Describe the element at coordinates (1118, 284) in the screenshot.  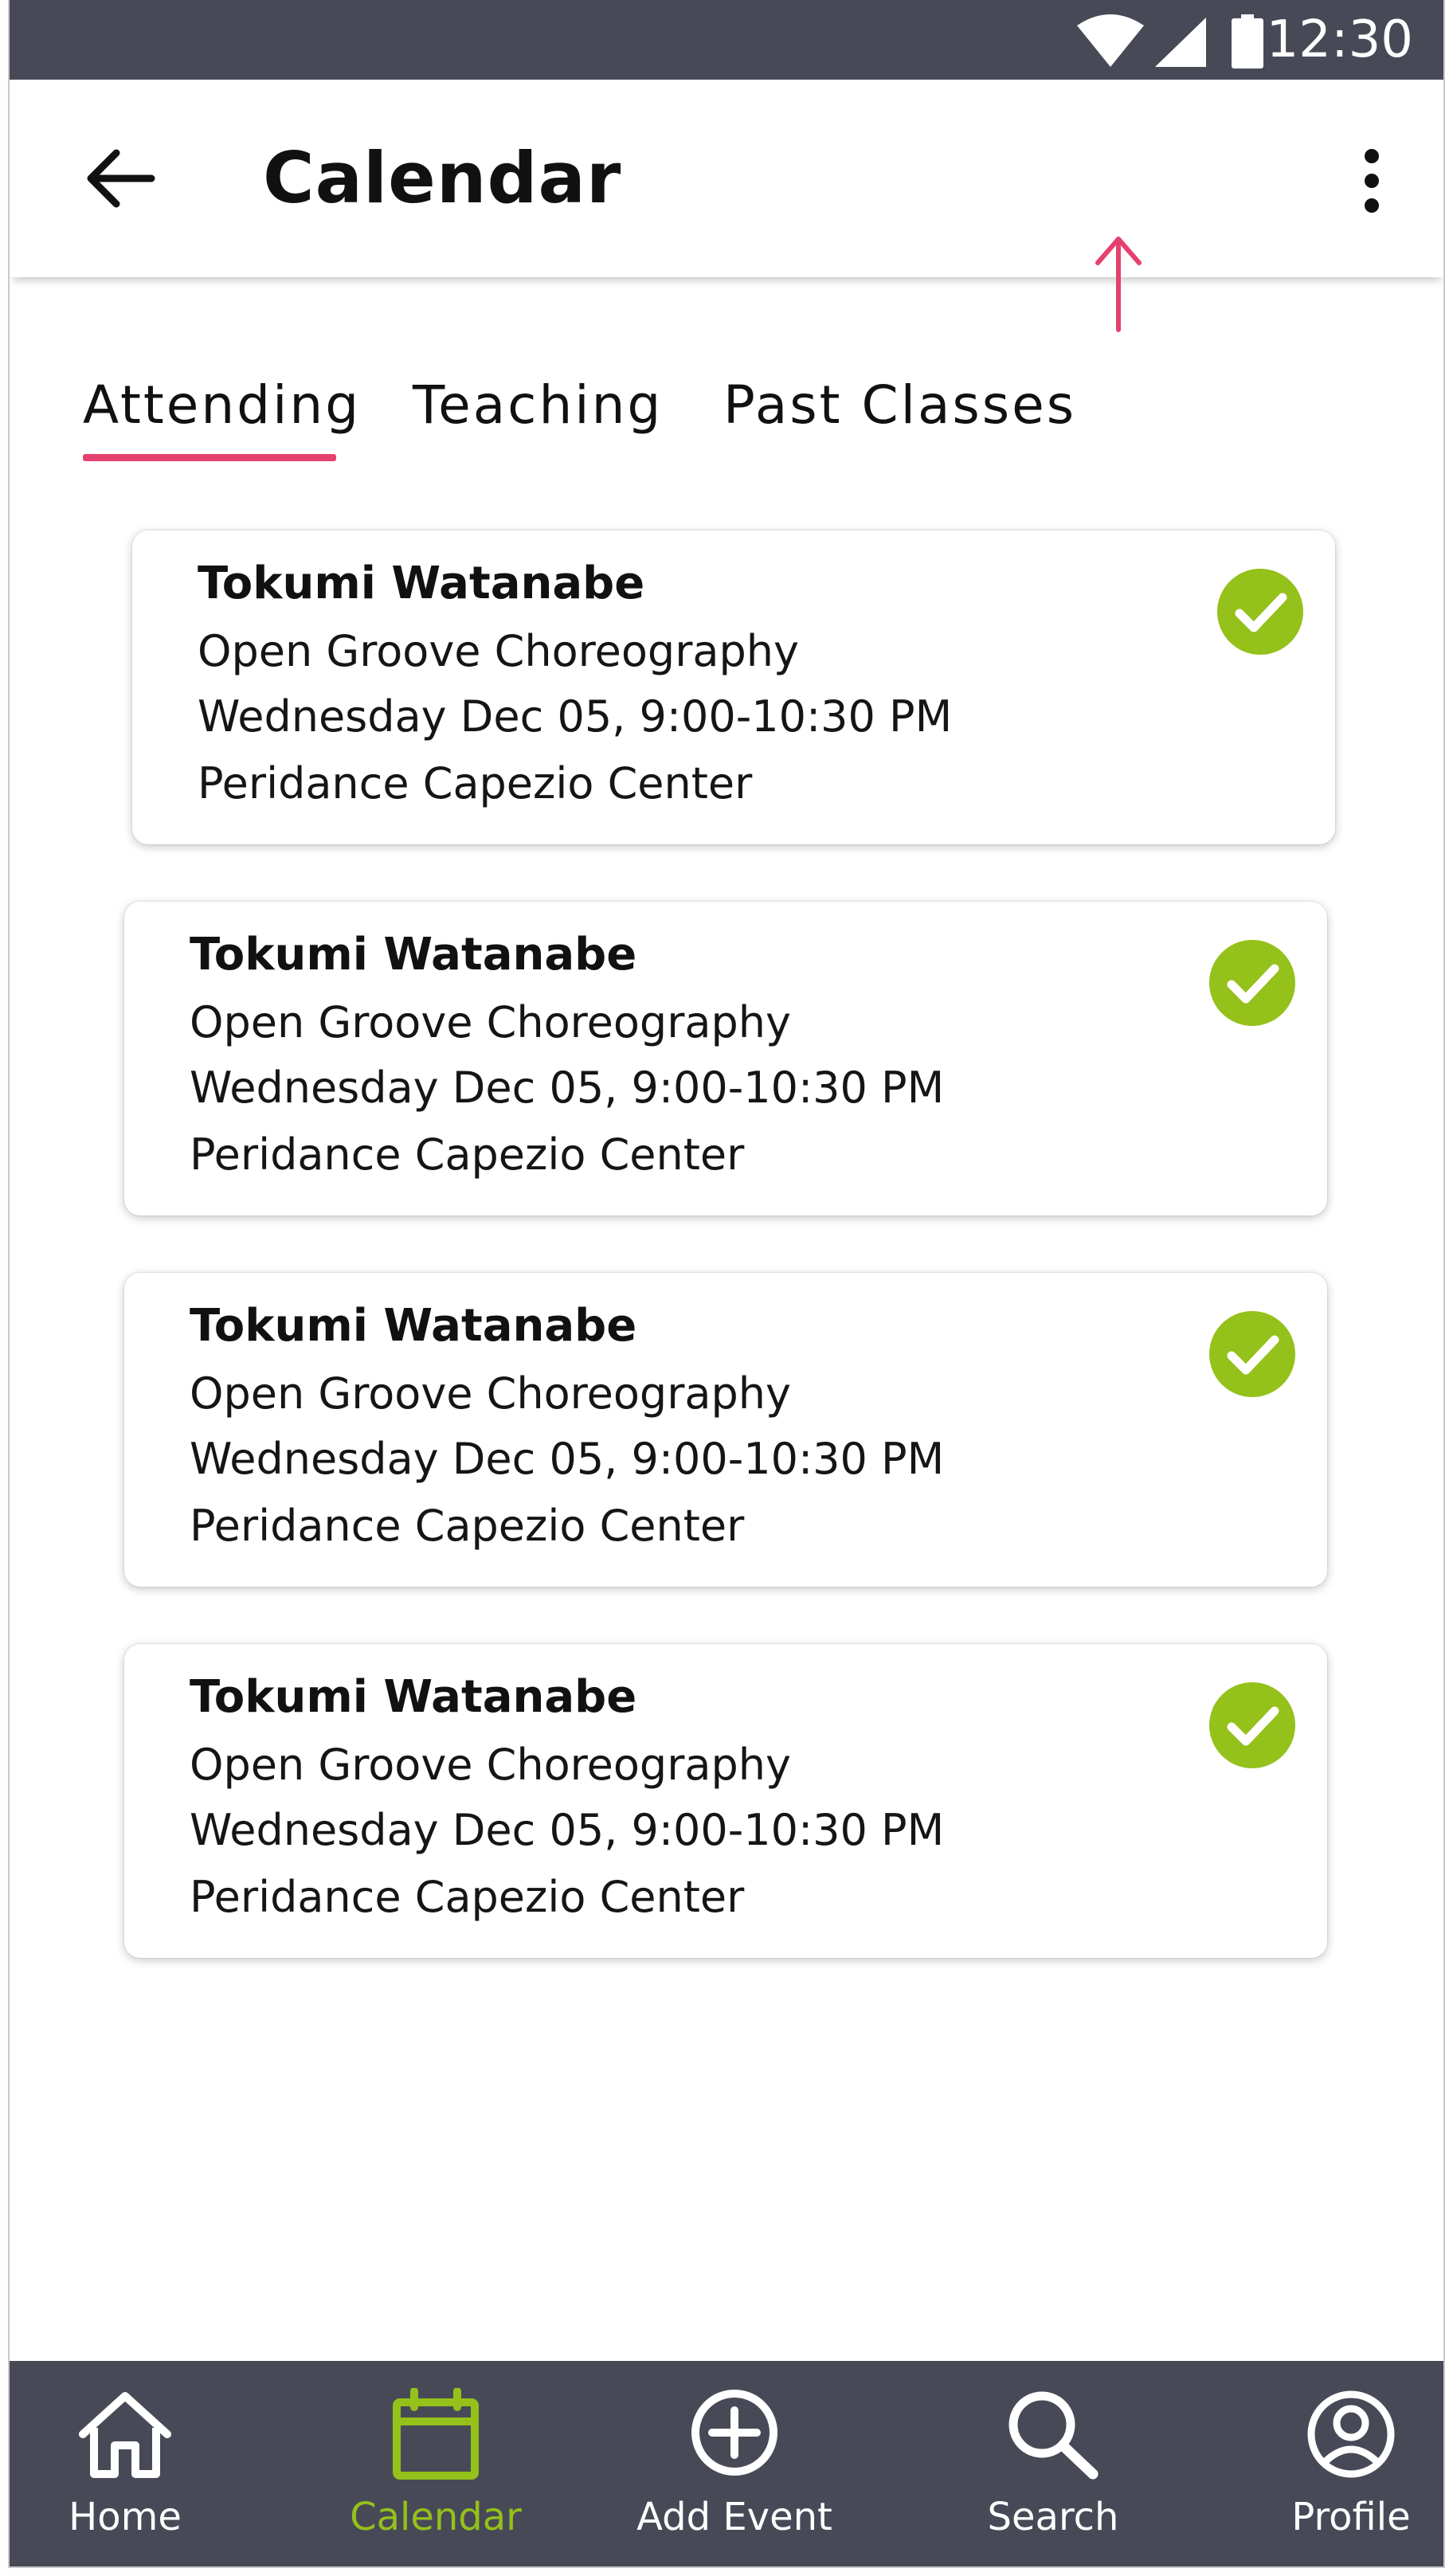
I see `annotation-arrow-up-icon` at that location.